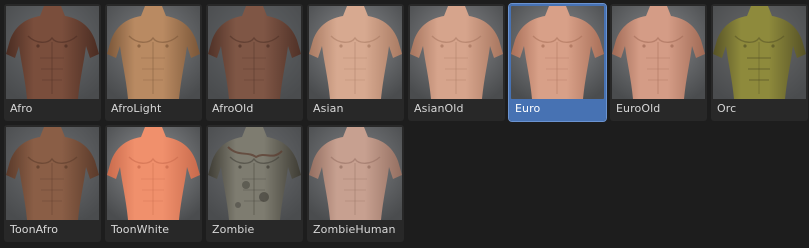  Describe the element at coordinates (528, 108) in the screenshot. I see `asset-label: Euro` at that location.